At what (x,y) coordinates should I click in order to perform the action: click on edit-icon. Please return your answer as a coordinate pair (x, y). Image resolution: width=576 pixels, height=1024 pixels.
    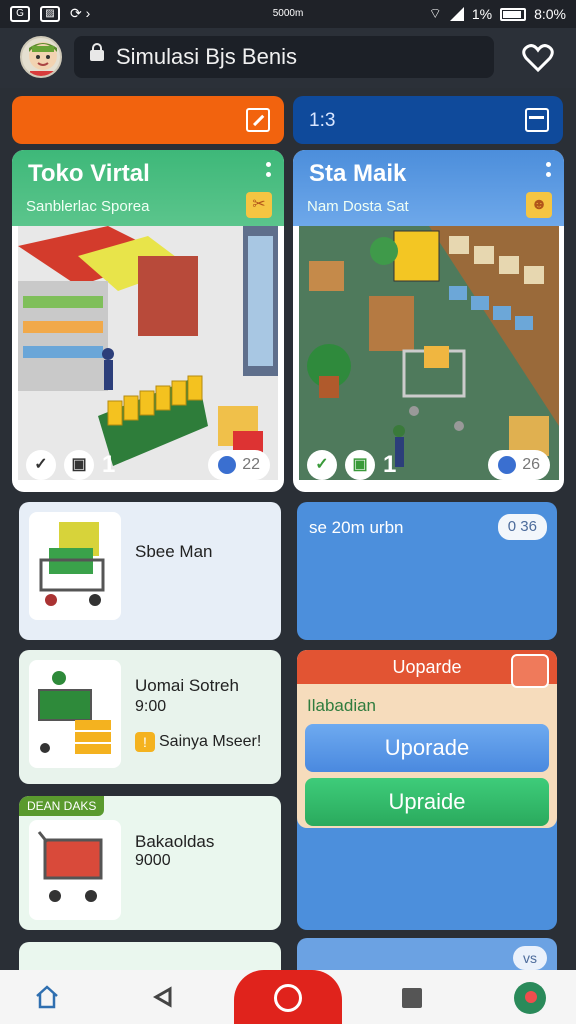
    Looking at the image, I should click on (258, 120).